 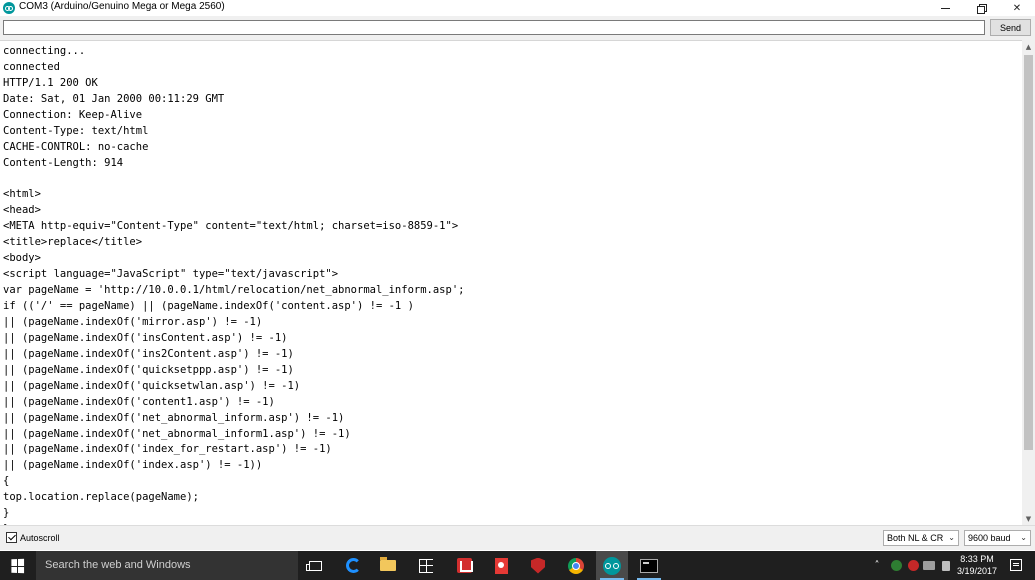 I want to click on scroll-down-arrow-icon: ▼, so click(x=1028, y=518).